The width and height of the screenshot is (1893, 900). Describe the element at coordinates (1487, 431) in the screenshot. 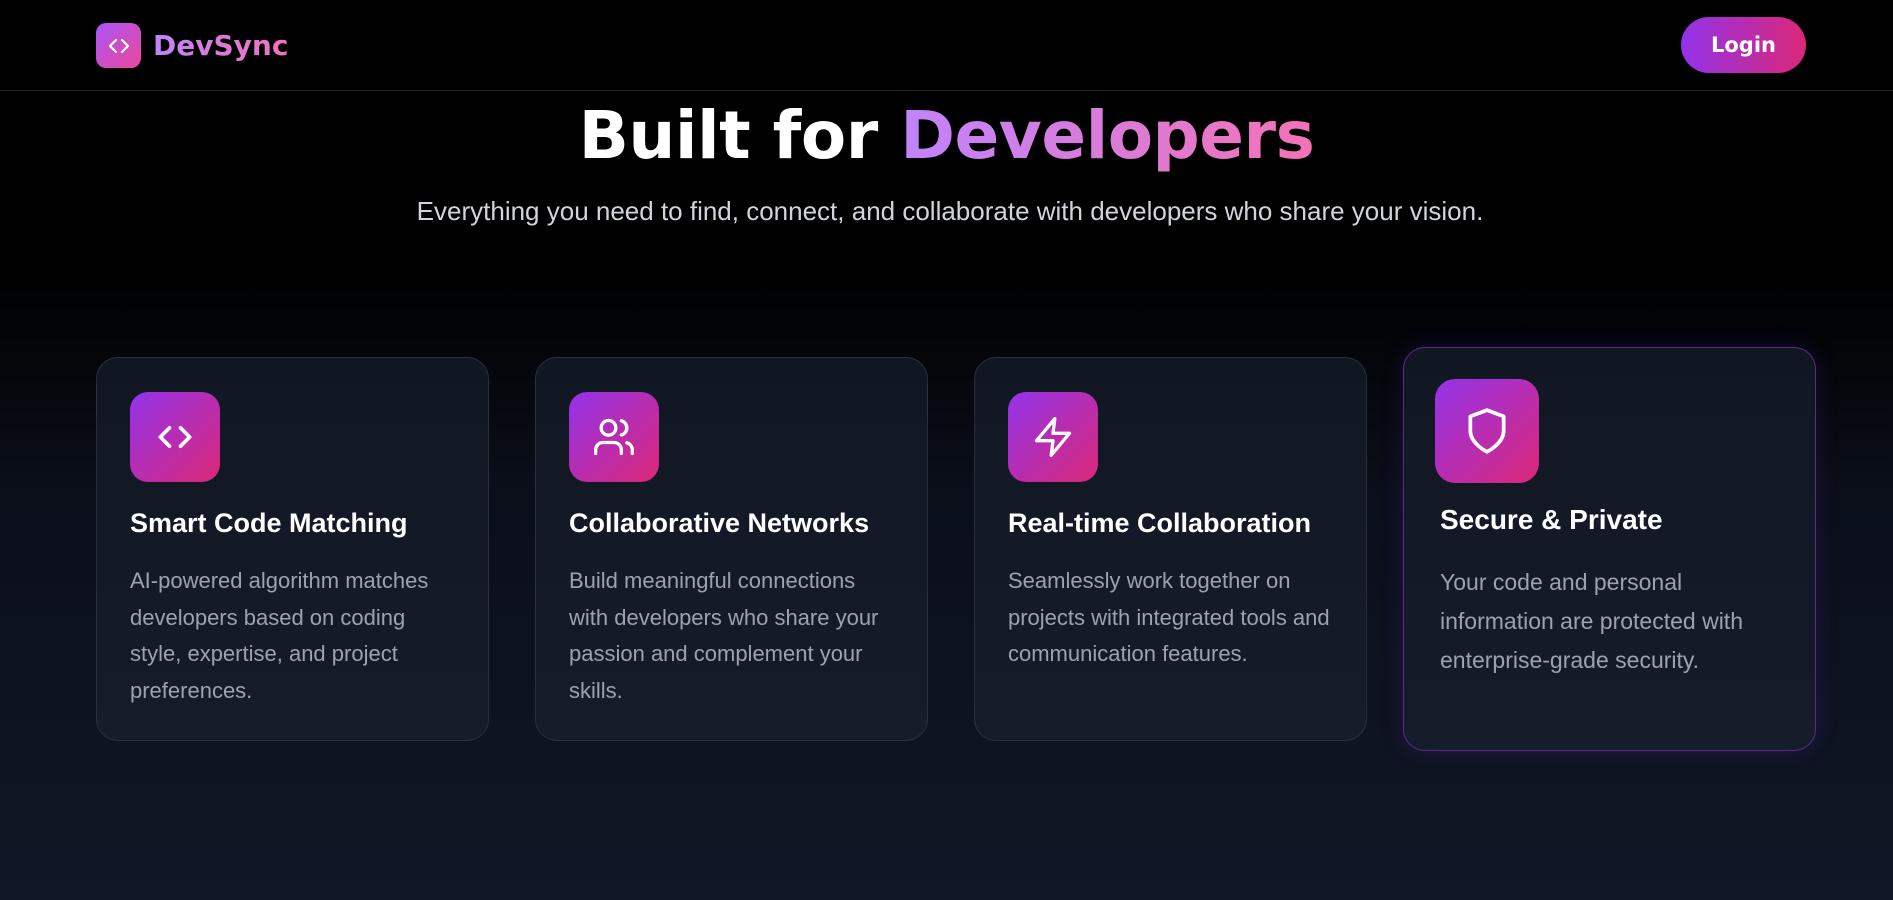

I see `shield-icon` at that location.